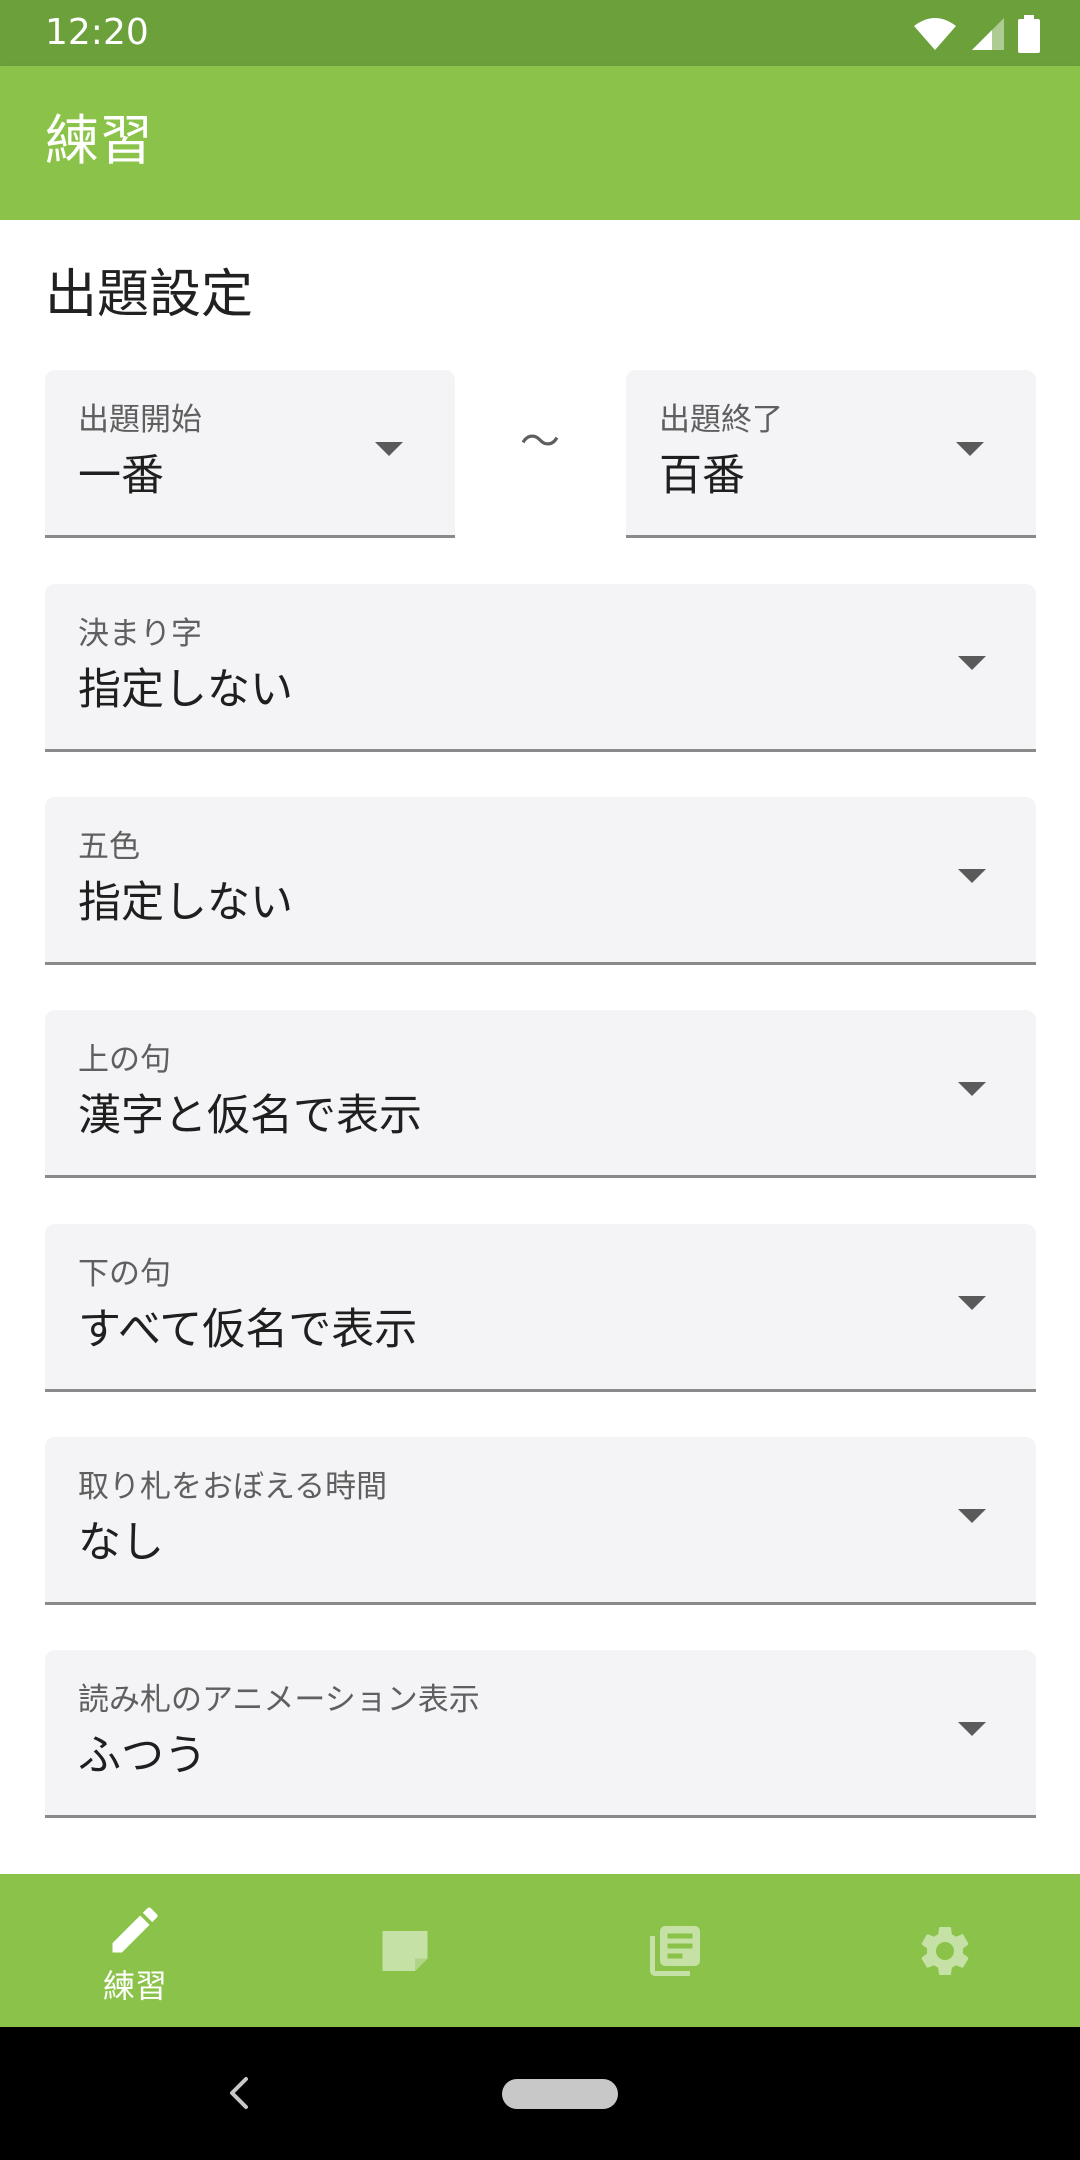 The height and width of the screenshot is (2160, 1080). Describe the element at coordinates (121, 476) in the screenshot. I see `range-start-value: 一番` at that location.